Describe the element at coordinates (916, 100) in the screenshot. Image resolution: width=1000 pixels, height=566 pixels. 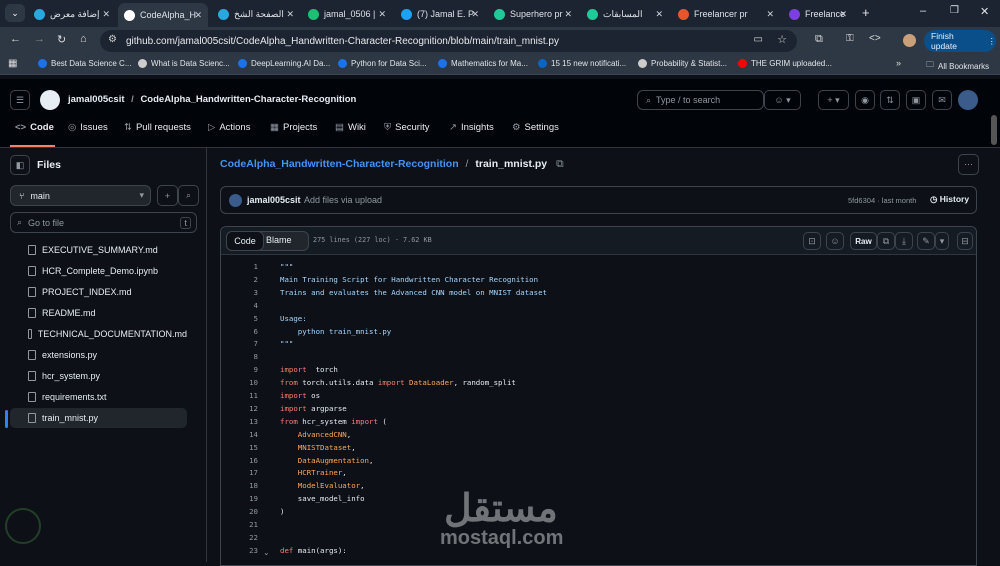
I see `repositories-icon: ▣` at that location.